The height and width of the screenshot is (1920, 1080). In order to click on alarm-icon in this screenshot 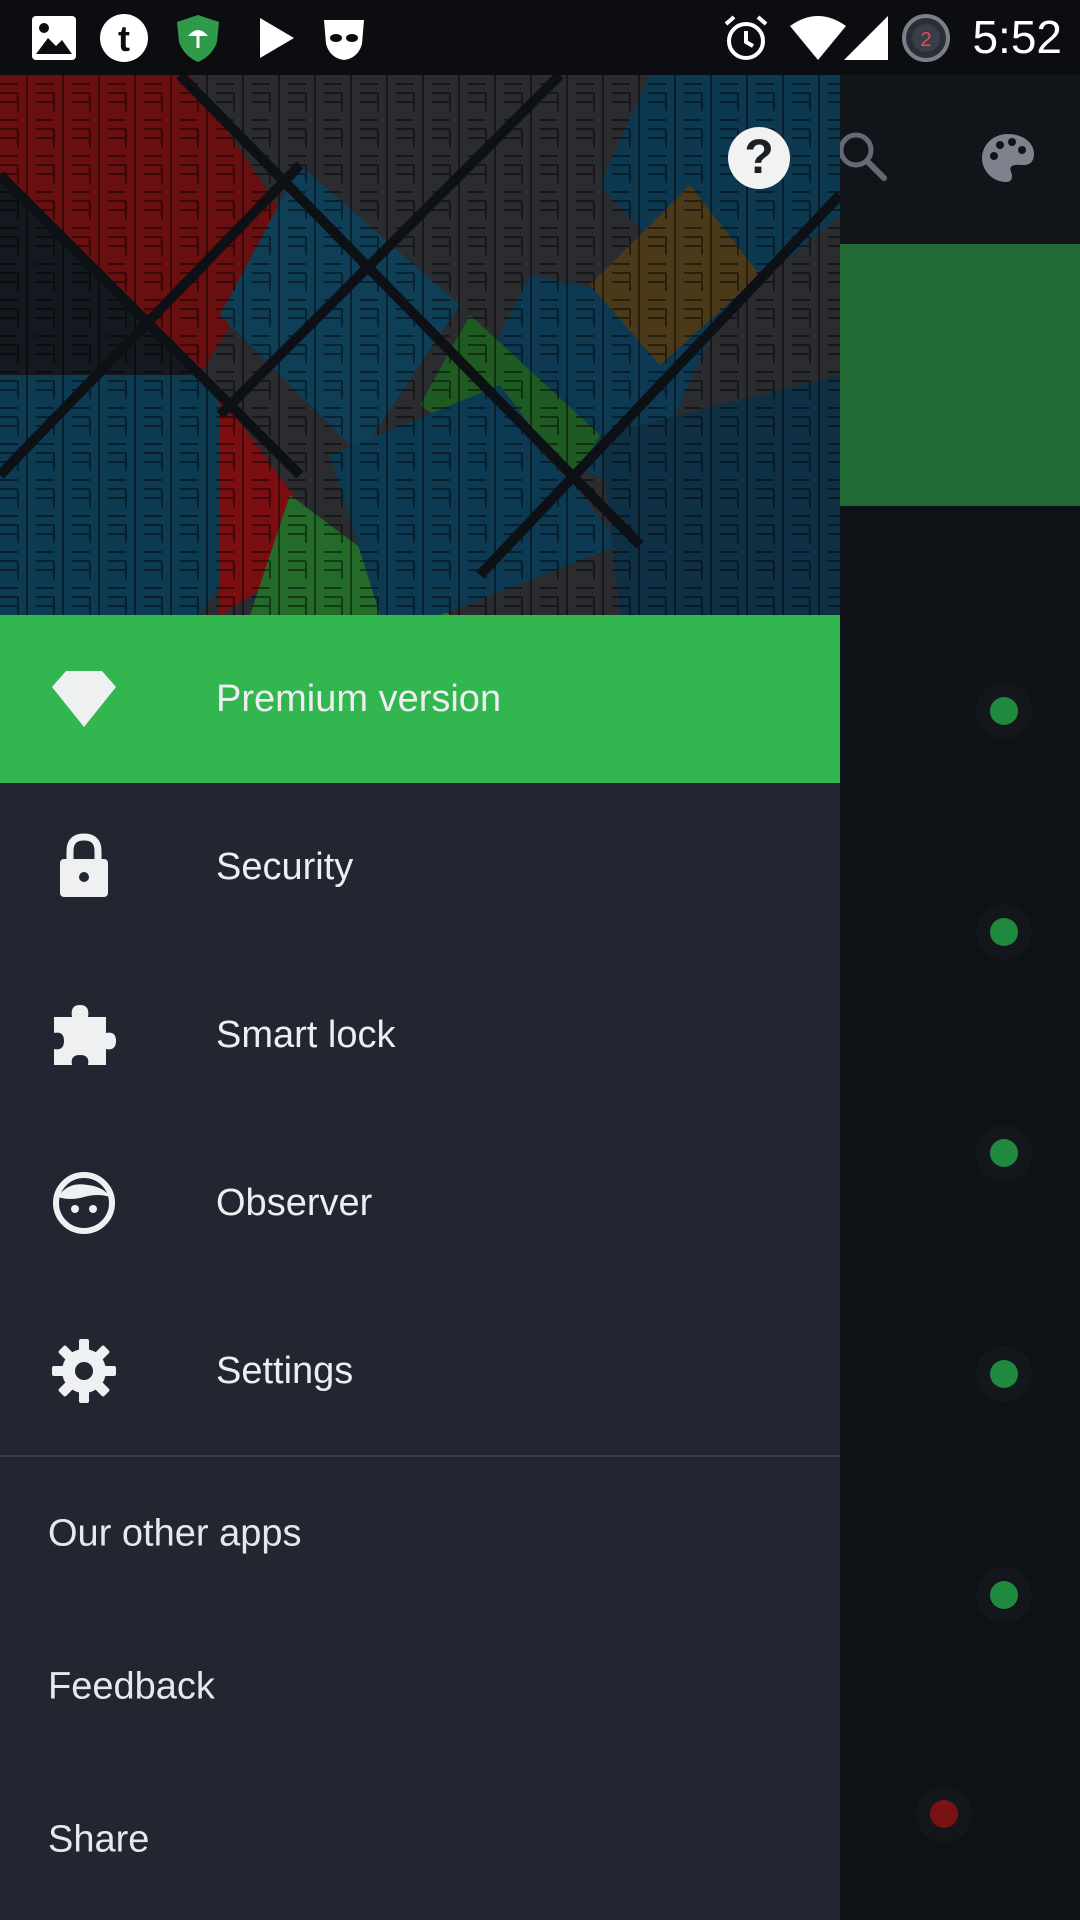, I will do `click(746, 37)`.